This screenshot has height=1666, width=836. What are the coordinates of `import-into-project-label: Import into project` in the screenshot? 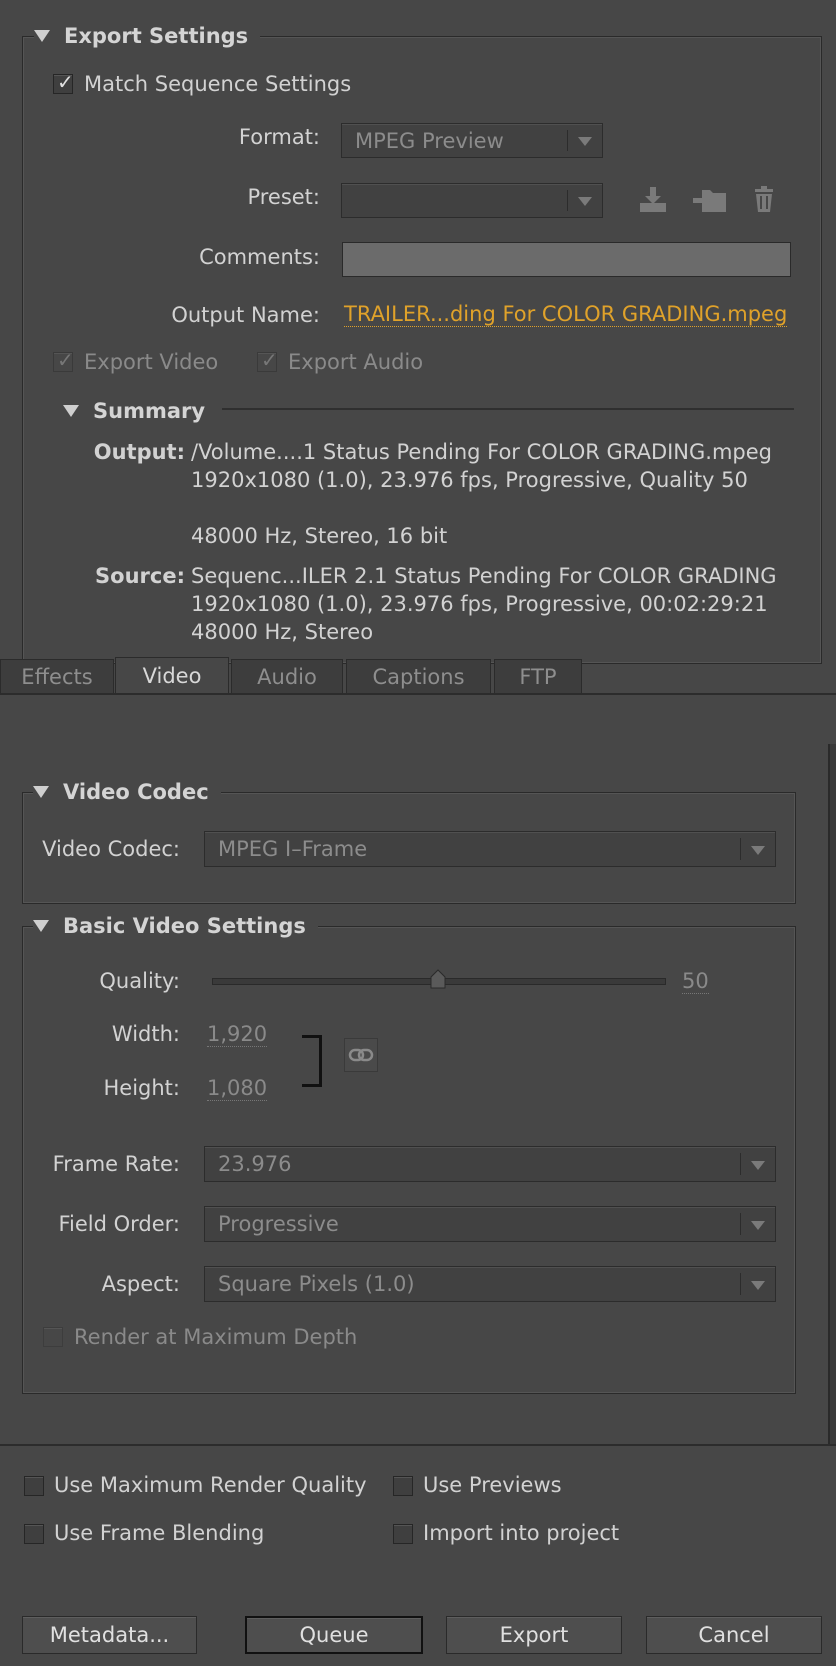 It's located at (521, 1533).